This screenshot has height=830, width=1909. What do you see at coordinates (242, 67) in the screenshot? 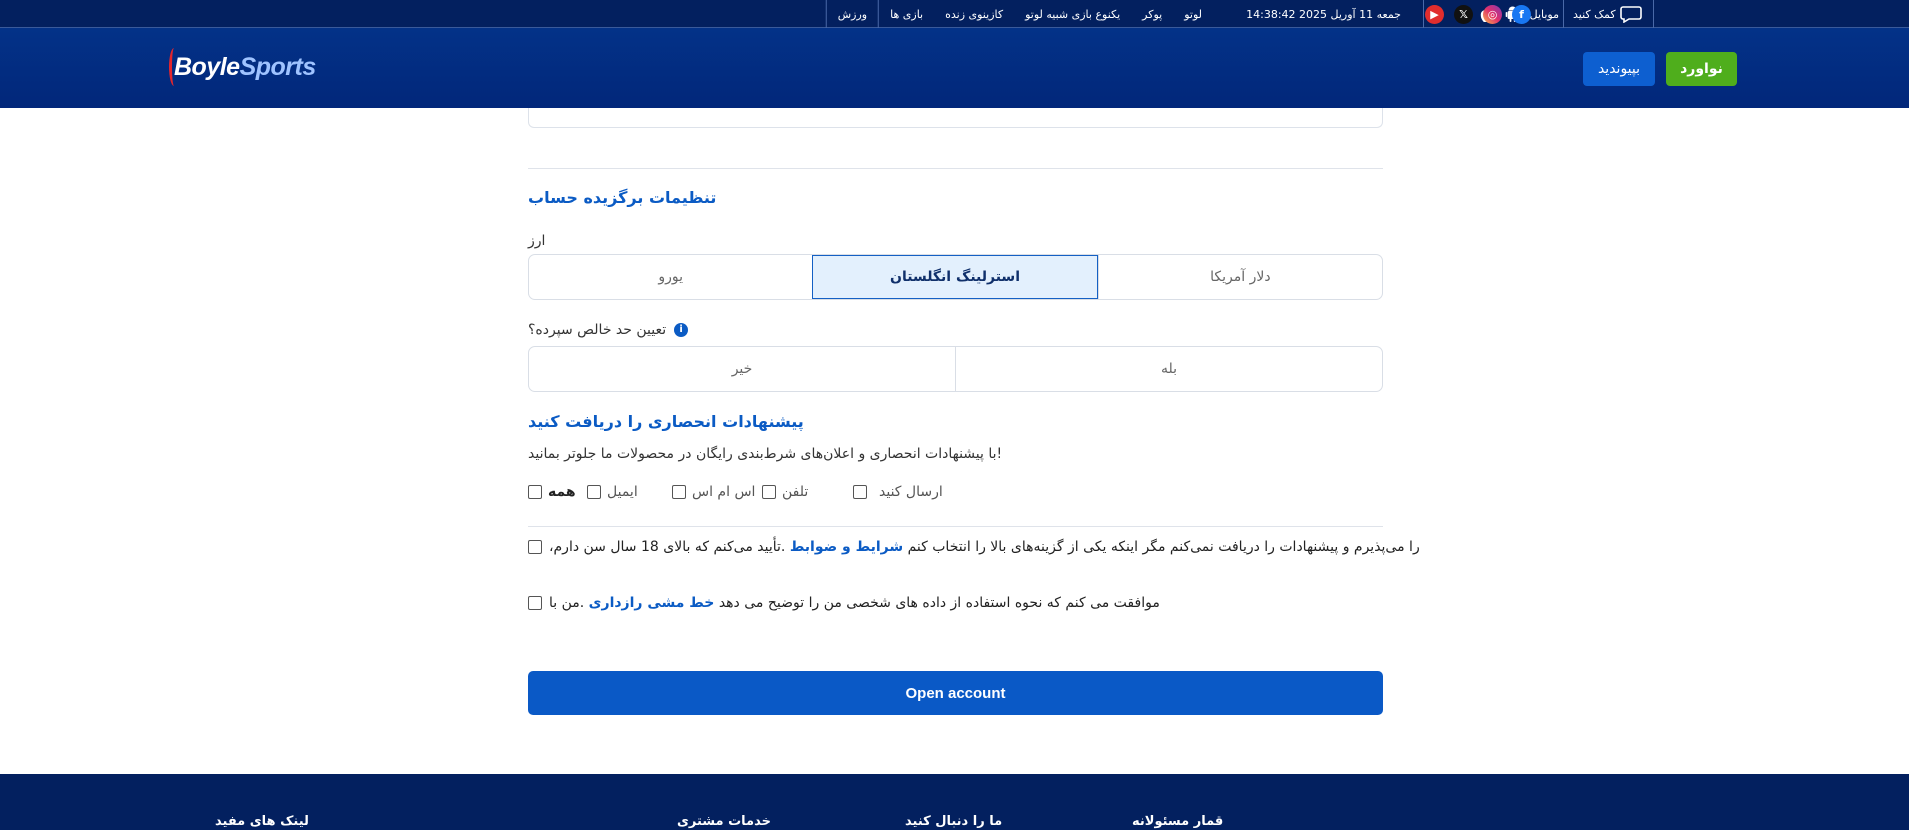
I see `boylesports-logo: BoyleSports` at bounding box center [242, 67].